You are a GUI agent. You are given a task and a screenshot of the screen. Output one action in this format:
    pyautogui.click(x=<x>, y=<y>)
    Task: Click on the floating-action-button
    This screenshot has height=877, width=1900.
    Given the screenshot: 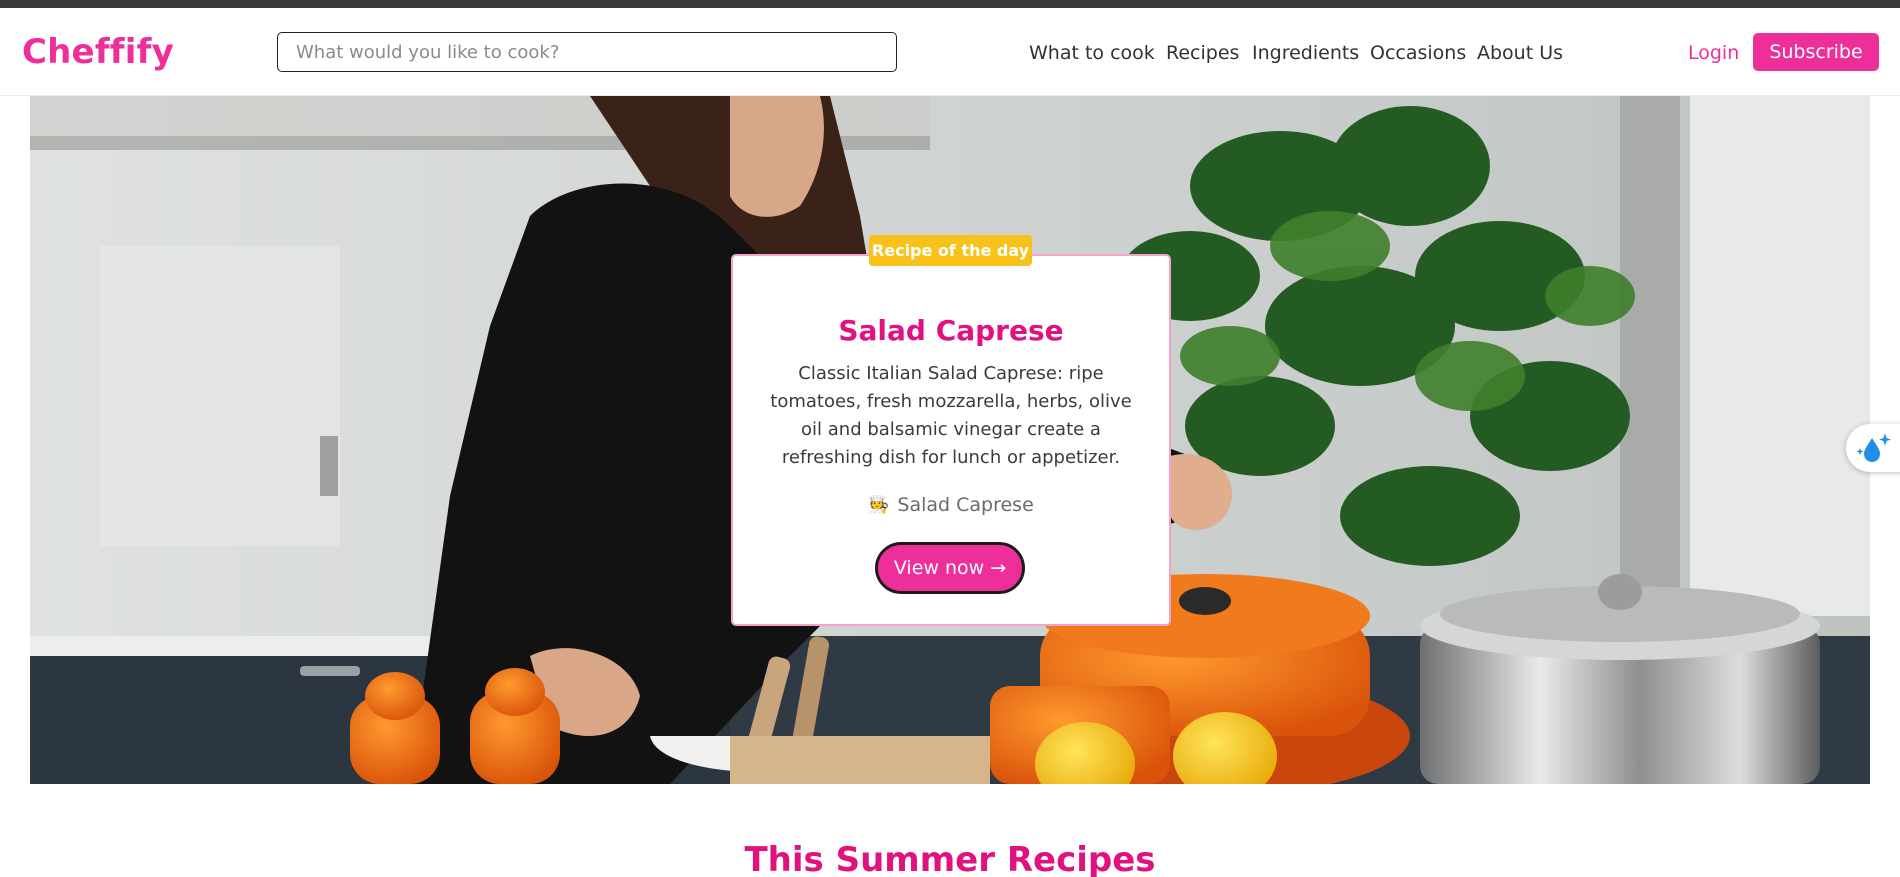 What is the action you would take?
    pyautogui.click(x=1873, y=448)
    